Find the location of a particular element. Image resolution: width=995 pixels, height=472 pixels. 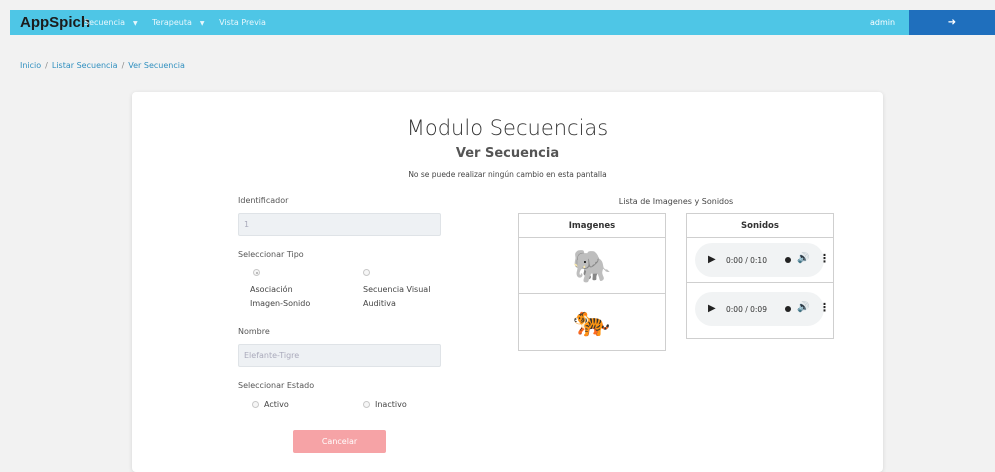

sound-row: ▶ 0:00 / 0:09 🔊 ⋮ is located at coordinates (760, 310).